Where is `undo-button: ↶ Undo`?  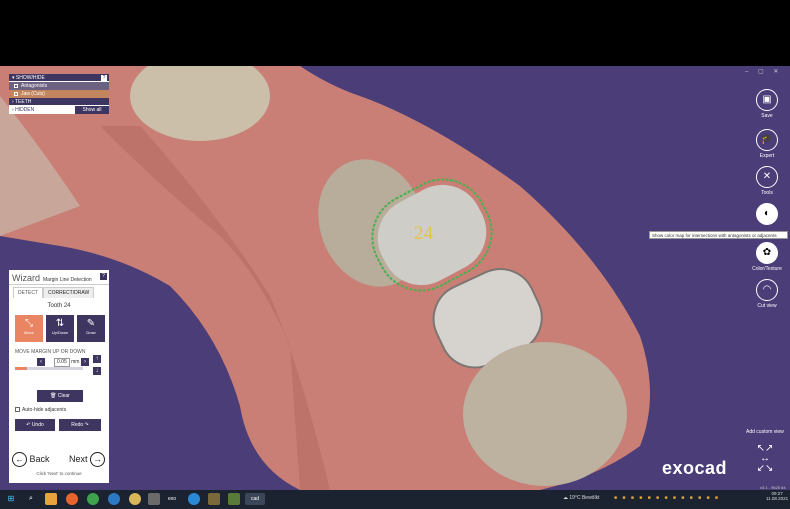
undo-button: ↶ Undo is located at coordinates (35, 425).